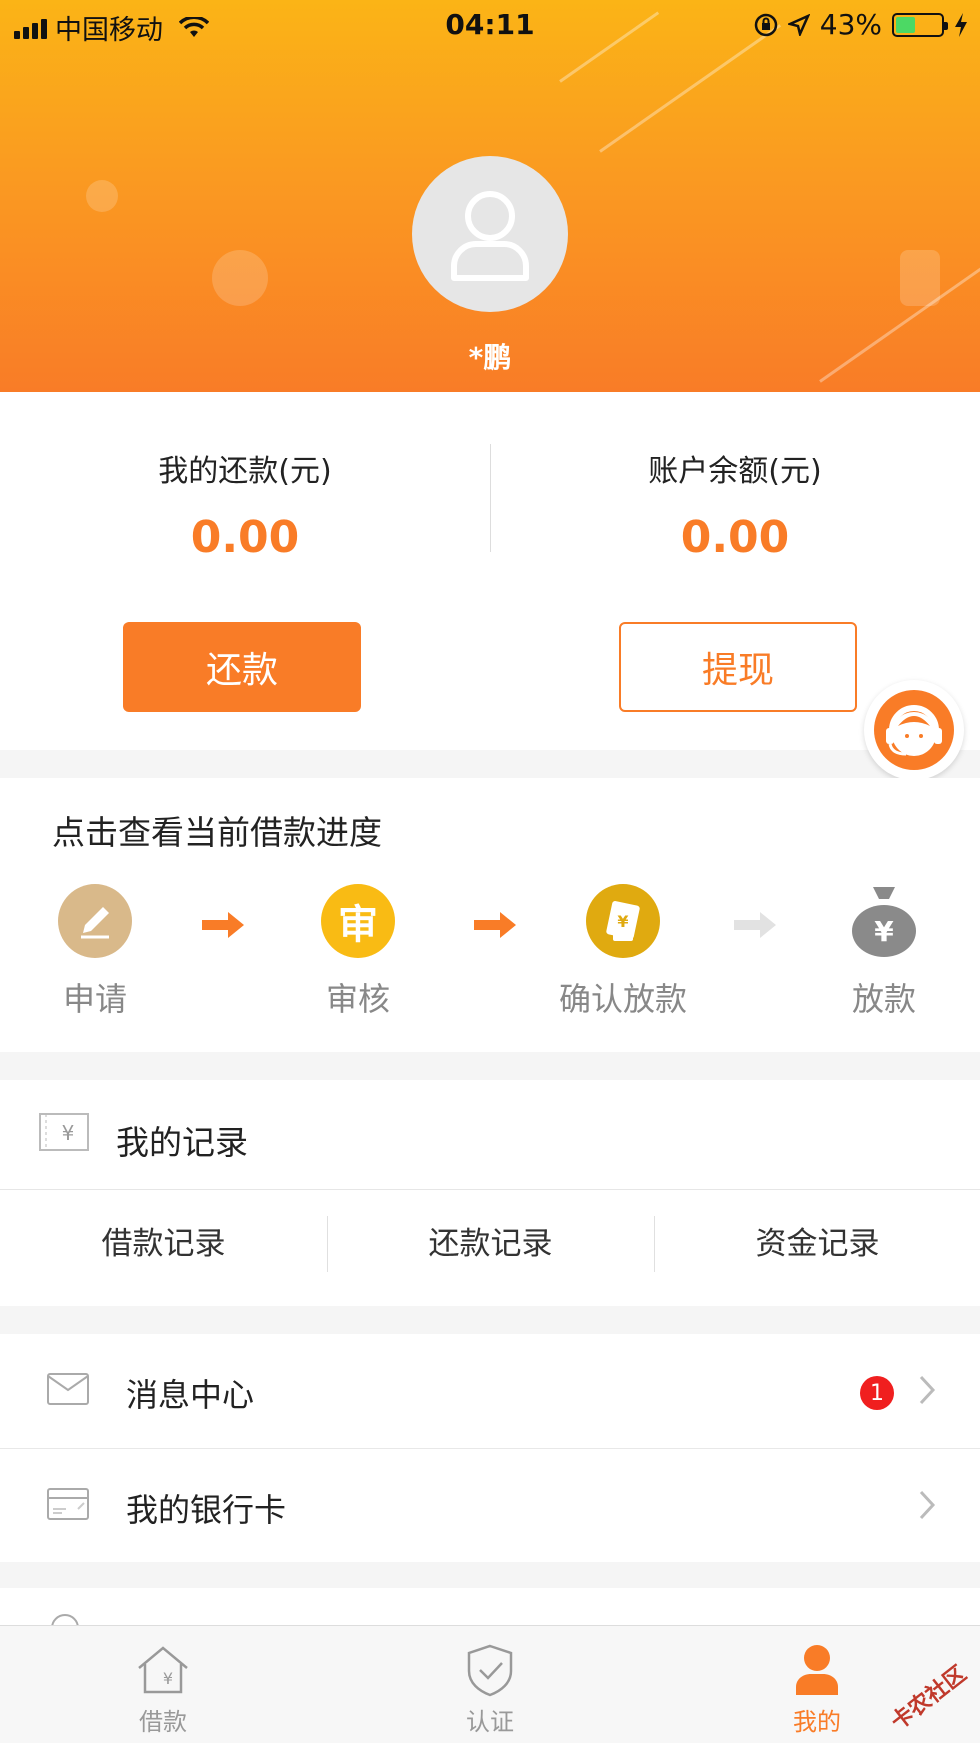 This screenshot has height=1743, width=980. I want to click on mail-icon, so click(68, 1389).